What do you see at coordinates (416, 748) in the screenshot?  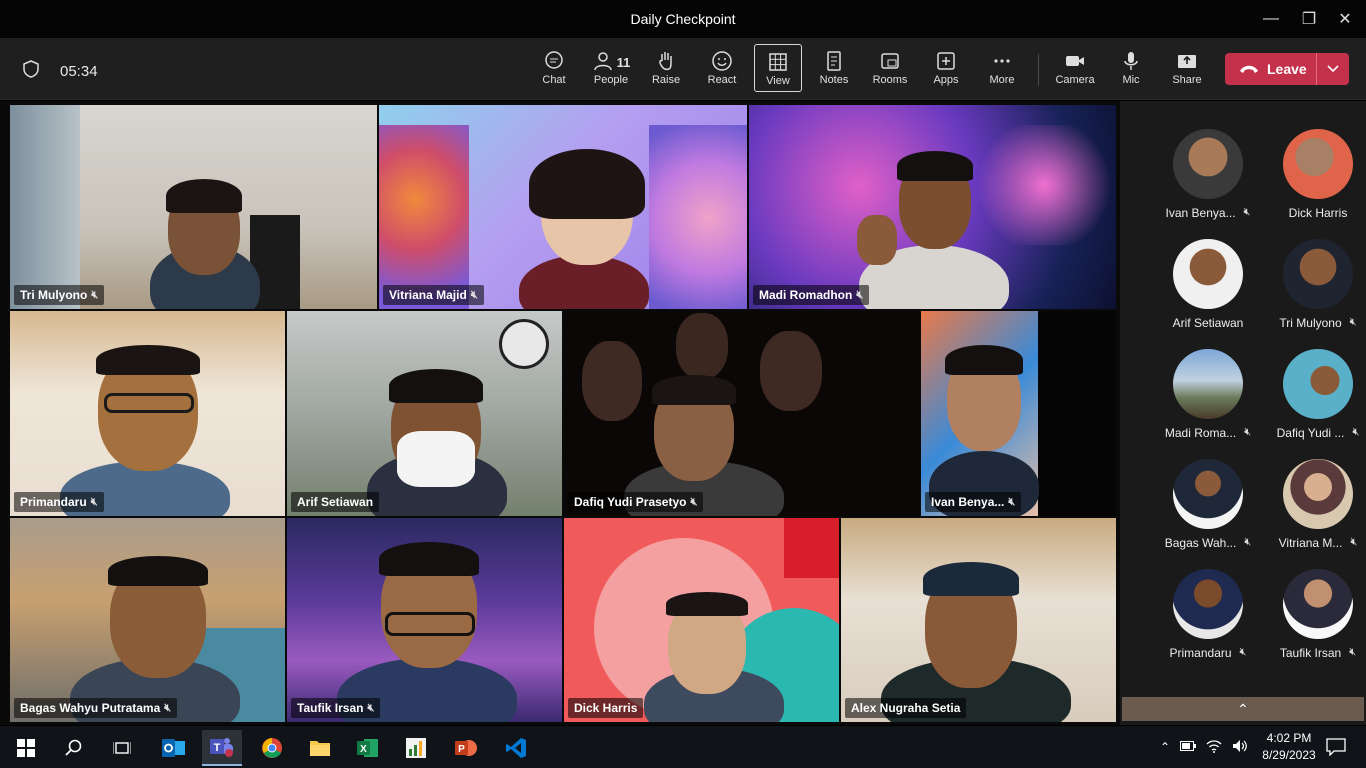 I see `project-chart-icon` at bounding box center [416, 748].